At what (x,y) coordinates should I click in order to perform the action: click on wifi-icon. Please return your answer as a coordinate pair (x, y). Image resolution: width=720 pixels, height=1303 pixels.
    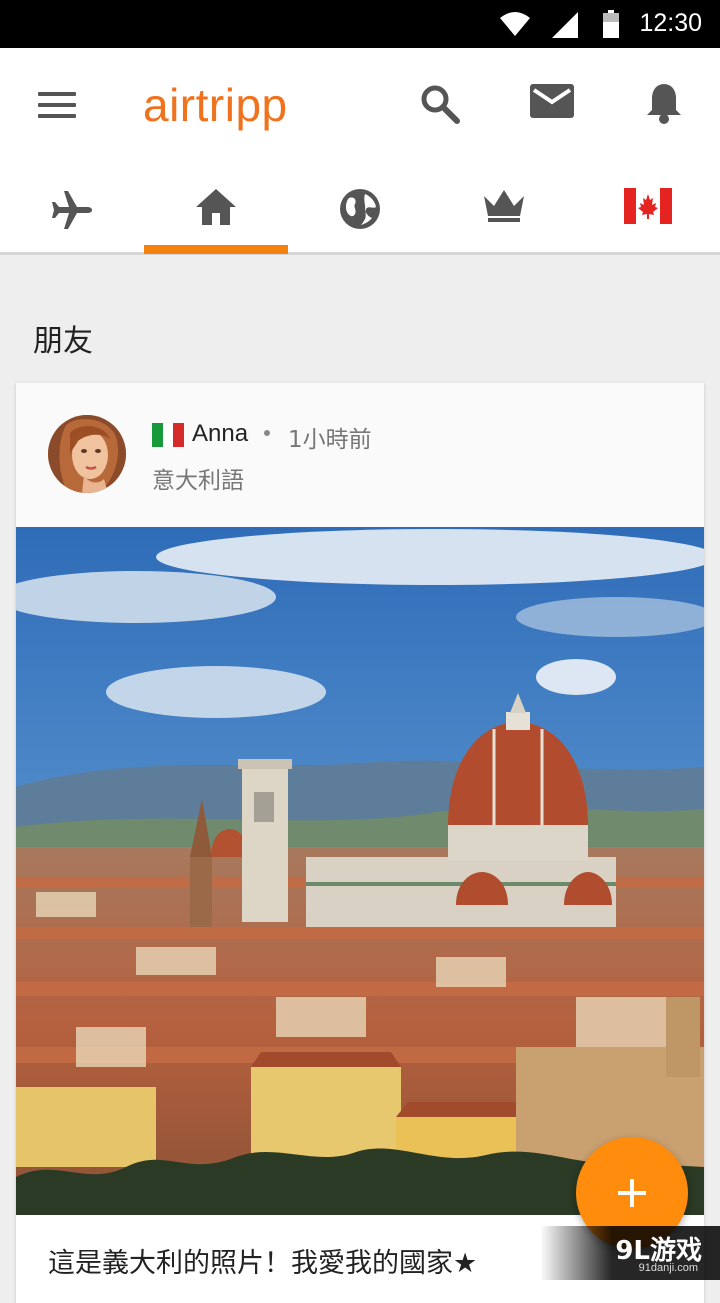
    Looking at the image, I should click on (515, 24).